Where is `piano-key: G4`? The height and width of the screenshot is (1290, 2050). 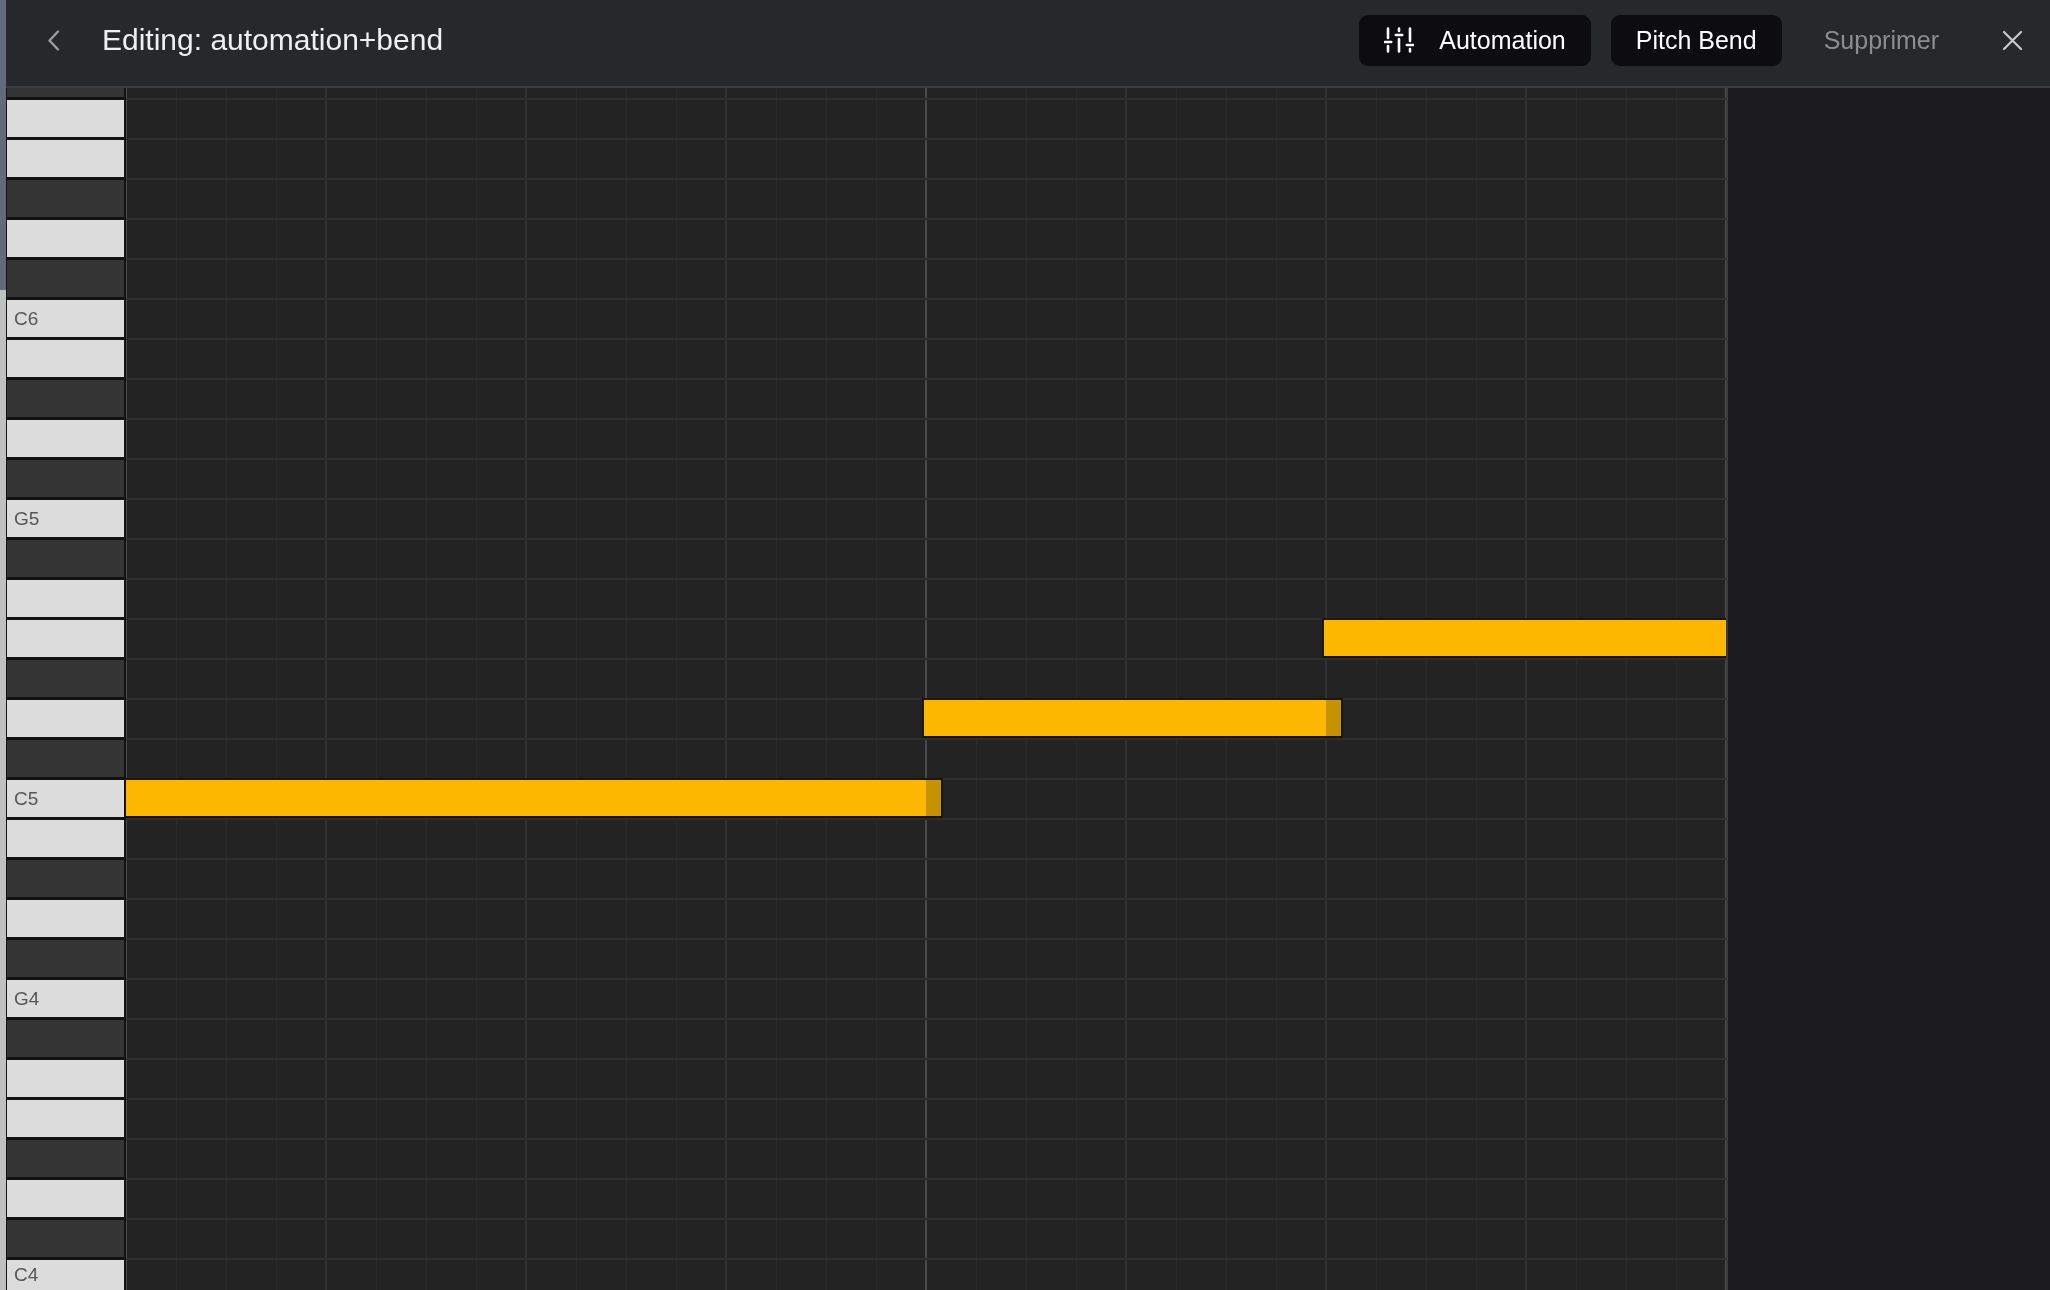
piano-key: G4 is located at coordinates (65, 998).